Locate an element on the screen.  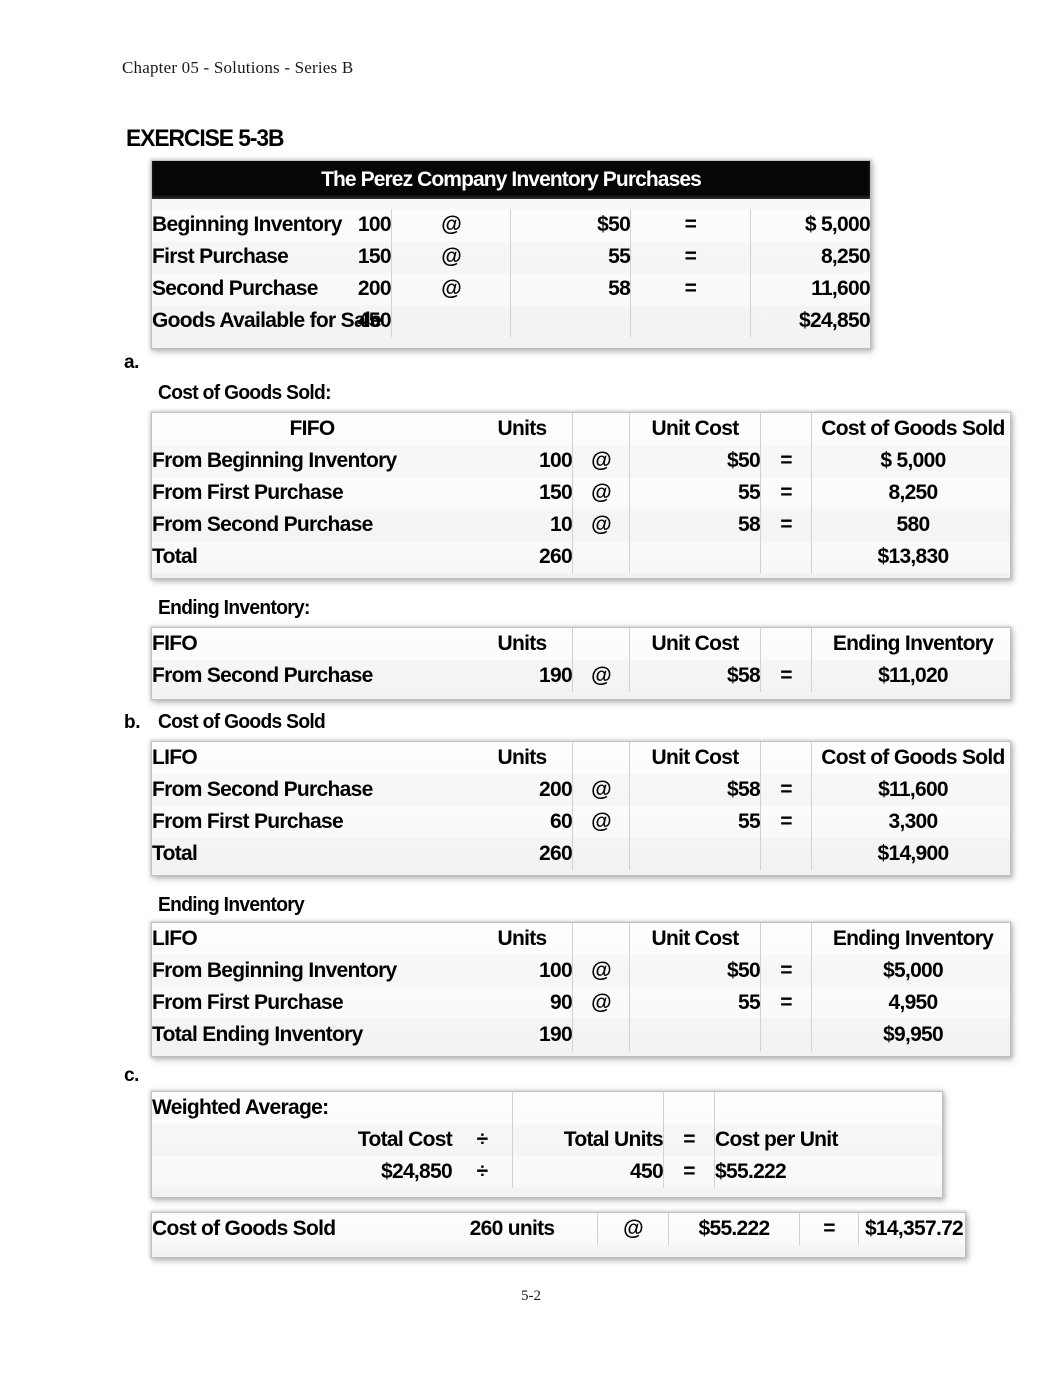
table-row: From First Purchase 150 @ 55 = 8,250 is located at coordinates (581, 493).